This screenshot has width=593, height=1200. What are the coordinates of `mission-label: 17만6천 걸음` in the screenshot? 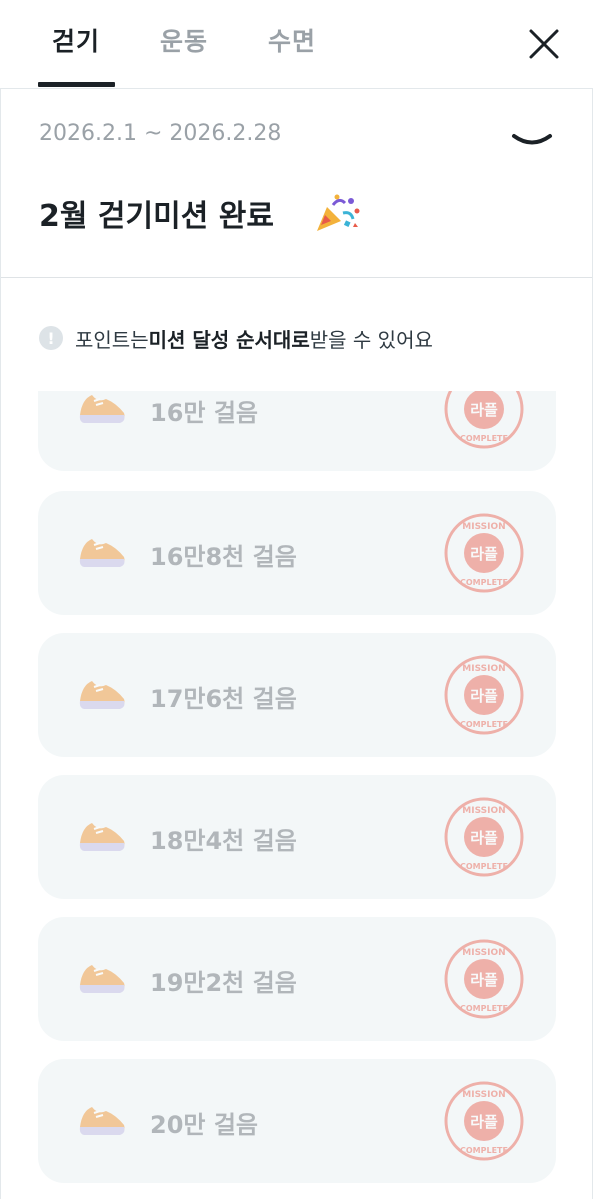 It's located at (223, 699).